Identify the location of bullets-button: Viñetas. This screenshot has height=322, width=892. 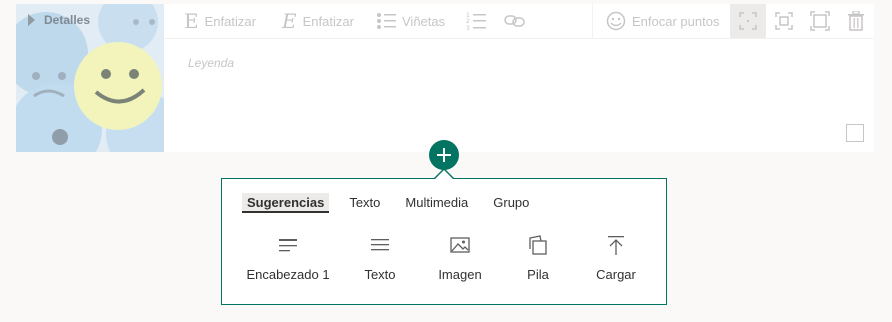
(410, 21).